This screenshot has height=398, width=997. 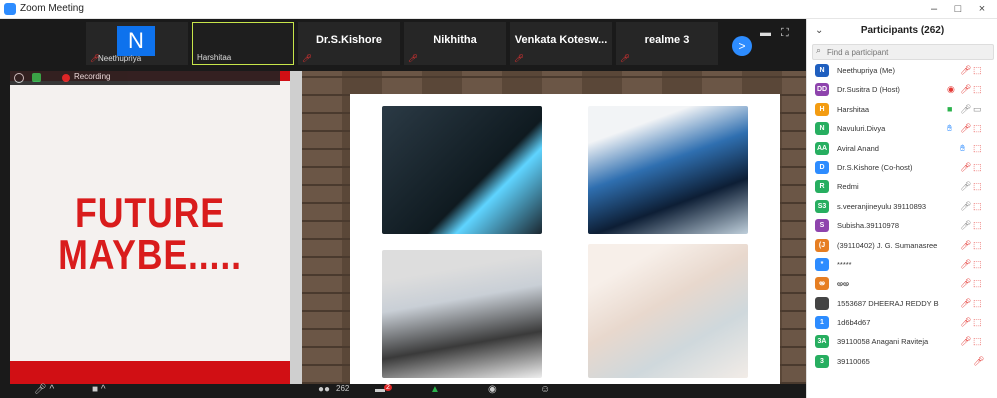 What do you see at coordinates (887, 245) in the screenshot?
I see `participant-name: (39110402) J. G. Sumanasree` at bounding box center [887, 245].